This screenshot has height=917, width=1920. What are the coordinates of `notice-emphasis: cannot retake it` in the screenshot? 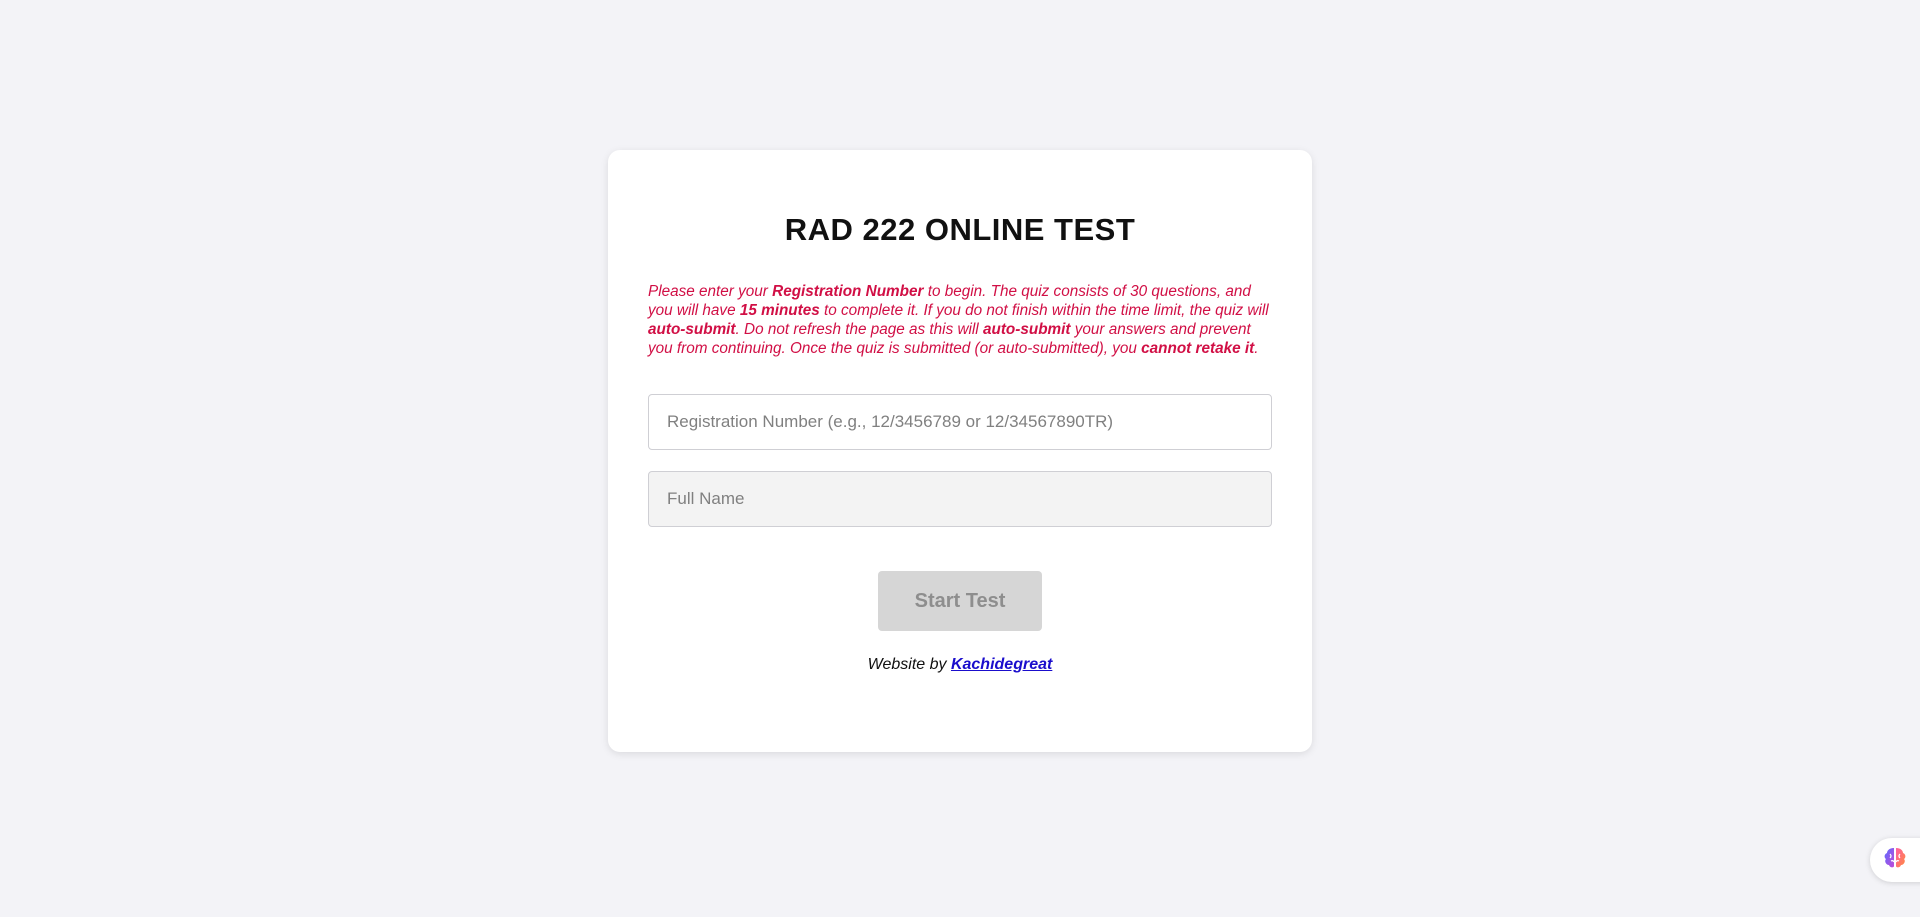 It's located at (1198, 348).